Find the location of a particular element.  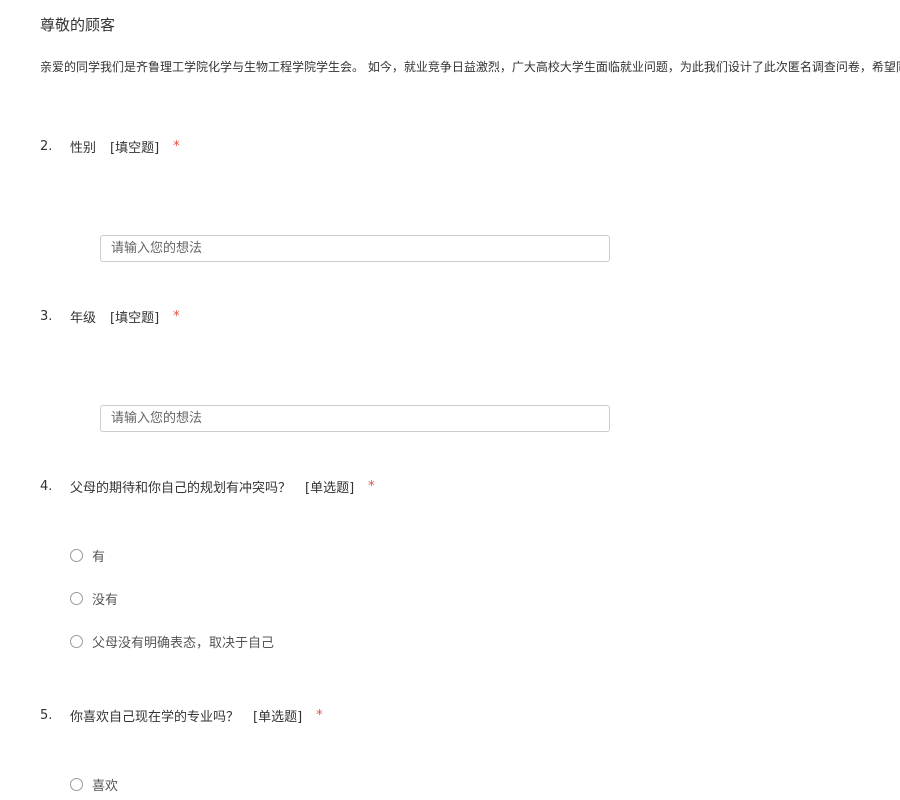

question-text: 你喜欢自己现在学的专业吗？ is located at coordinates (155, 717).